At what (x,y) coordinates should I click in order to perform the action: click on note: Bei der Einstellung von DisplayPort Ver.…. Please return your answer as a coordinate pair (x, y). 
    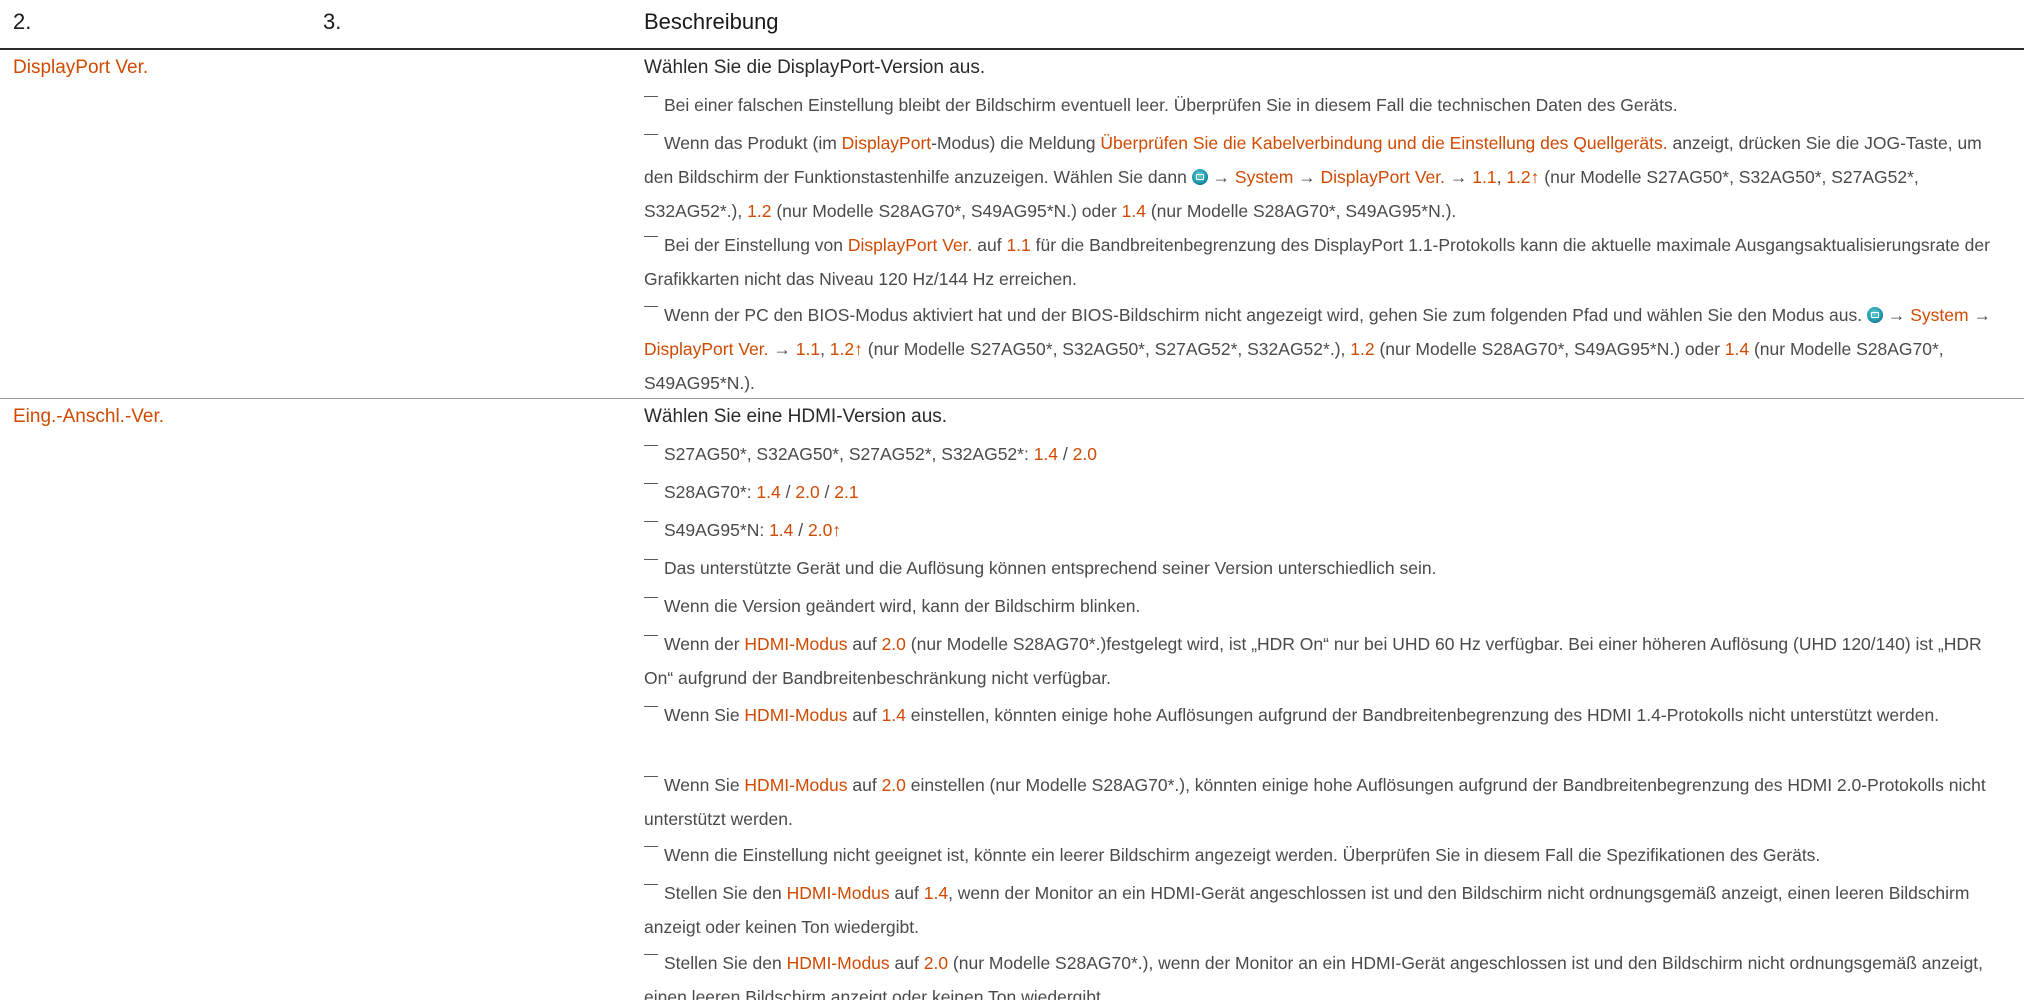
    Looking at the image, I should click on (1317, 262).